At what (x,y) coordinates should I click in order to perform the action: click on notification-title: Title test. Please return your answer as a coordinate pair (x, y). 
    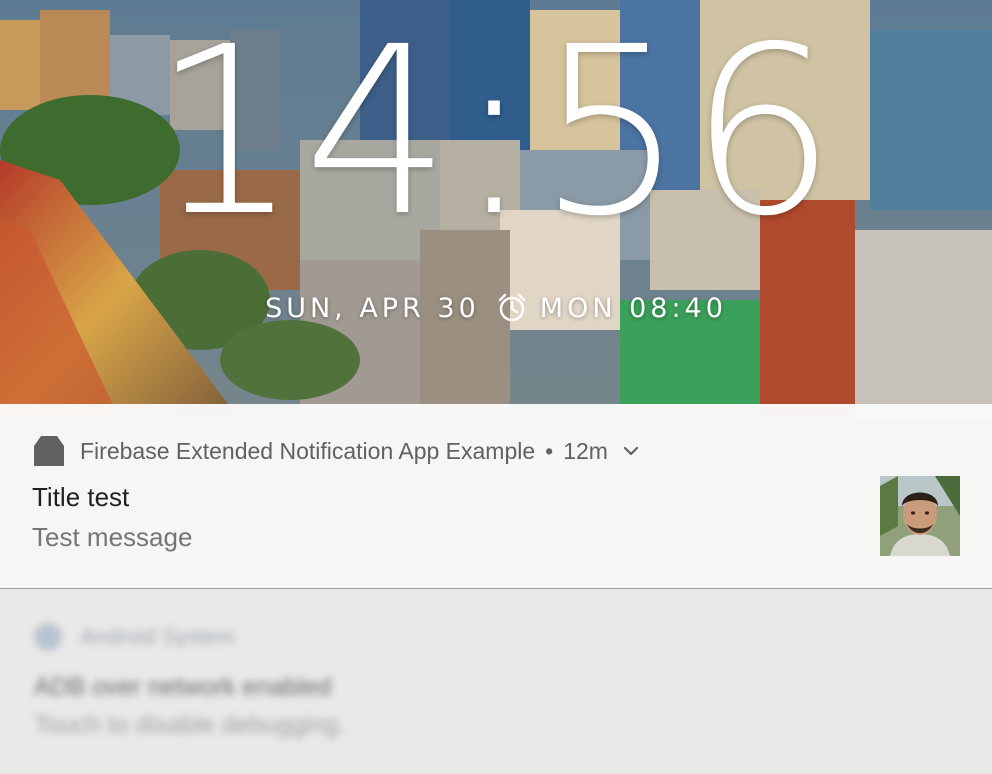
    Looking at the image, I should click on (81, 497).